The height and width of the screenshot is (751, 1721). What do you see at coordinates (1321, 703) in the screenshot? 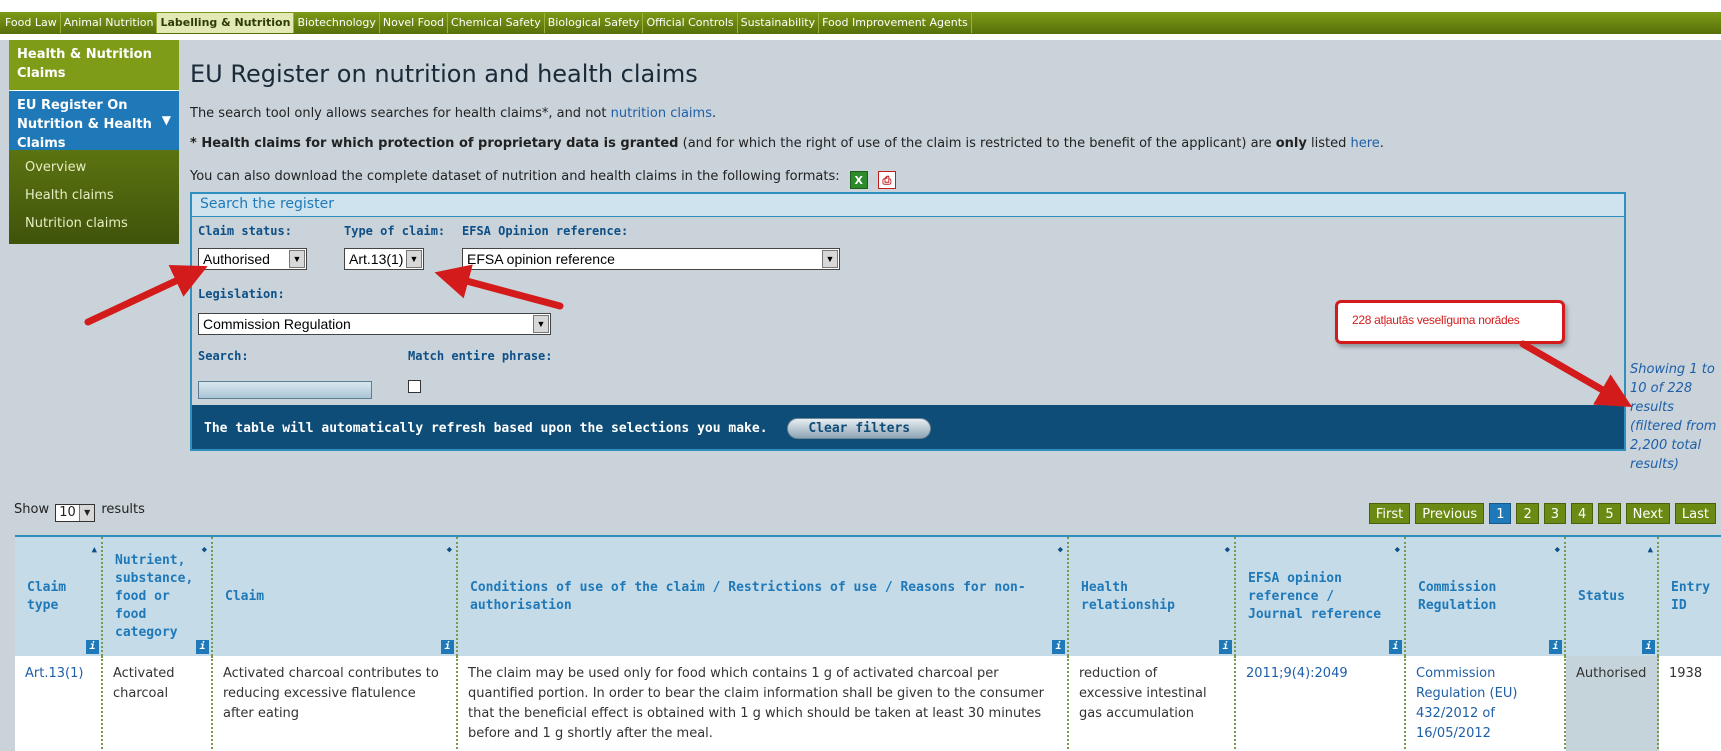
I see `cell-efsa-reference: 2011;9(4):2049` at bounding box center [1321, 703].